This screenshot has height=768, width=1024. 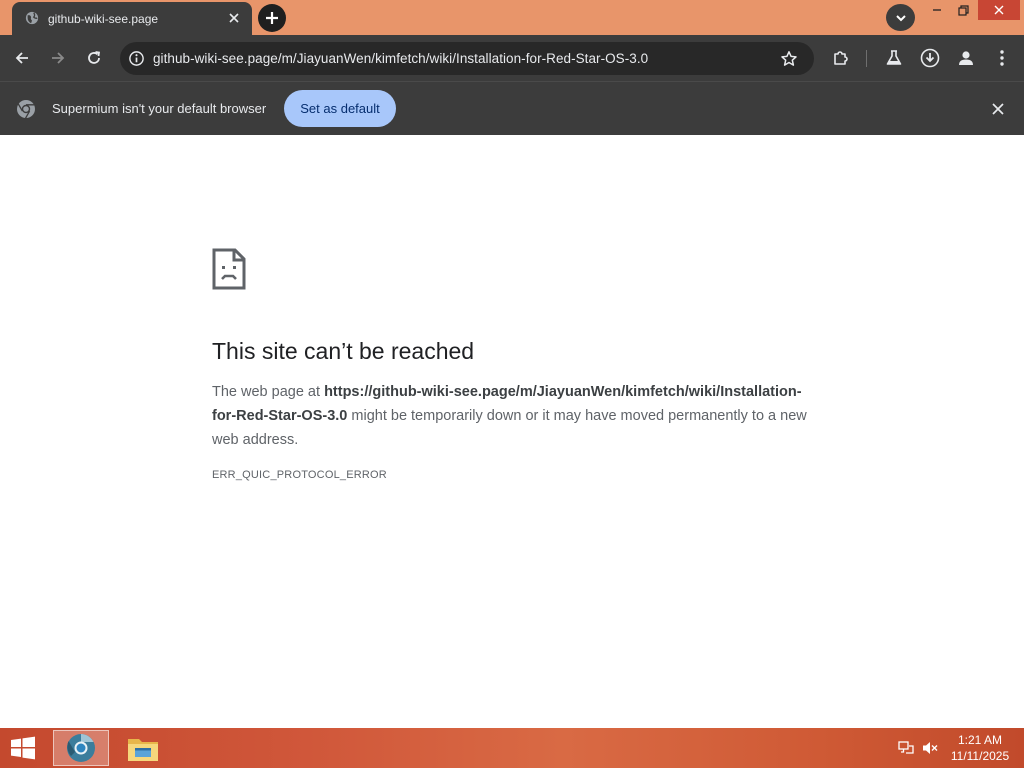 I want to click on folder-icon, so click(x=143, y=750).